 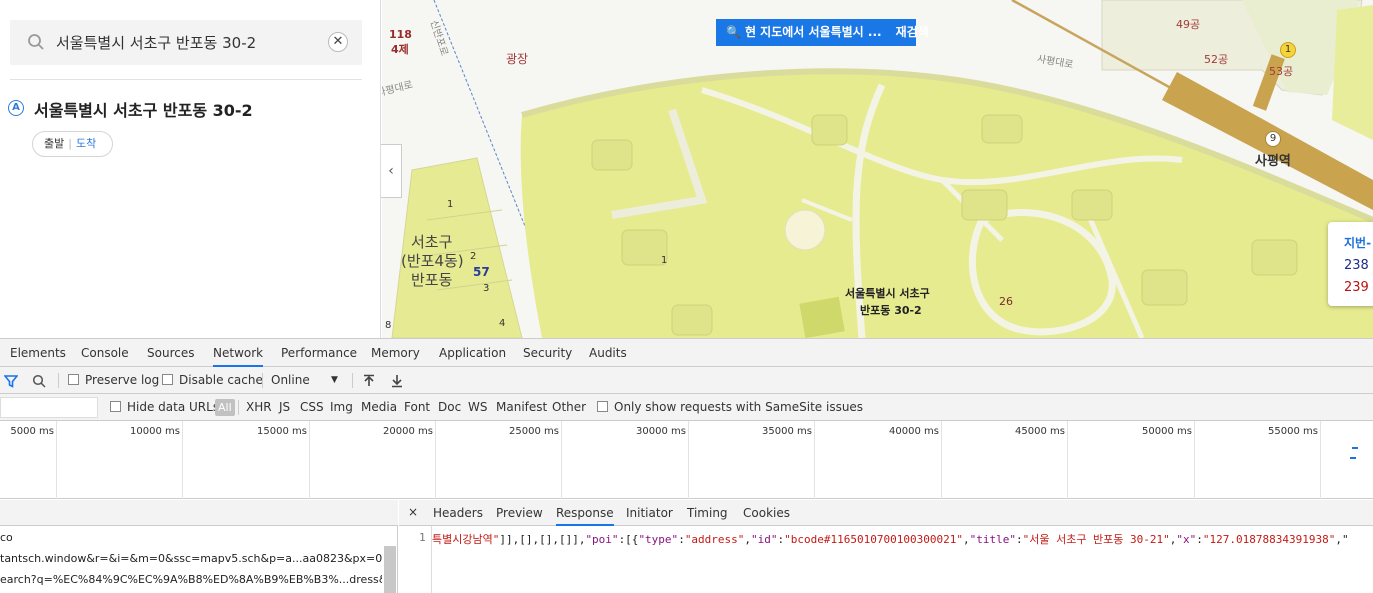 I want to click on map-label-district-1: 서초구, so click(x=432, y=242).